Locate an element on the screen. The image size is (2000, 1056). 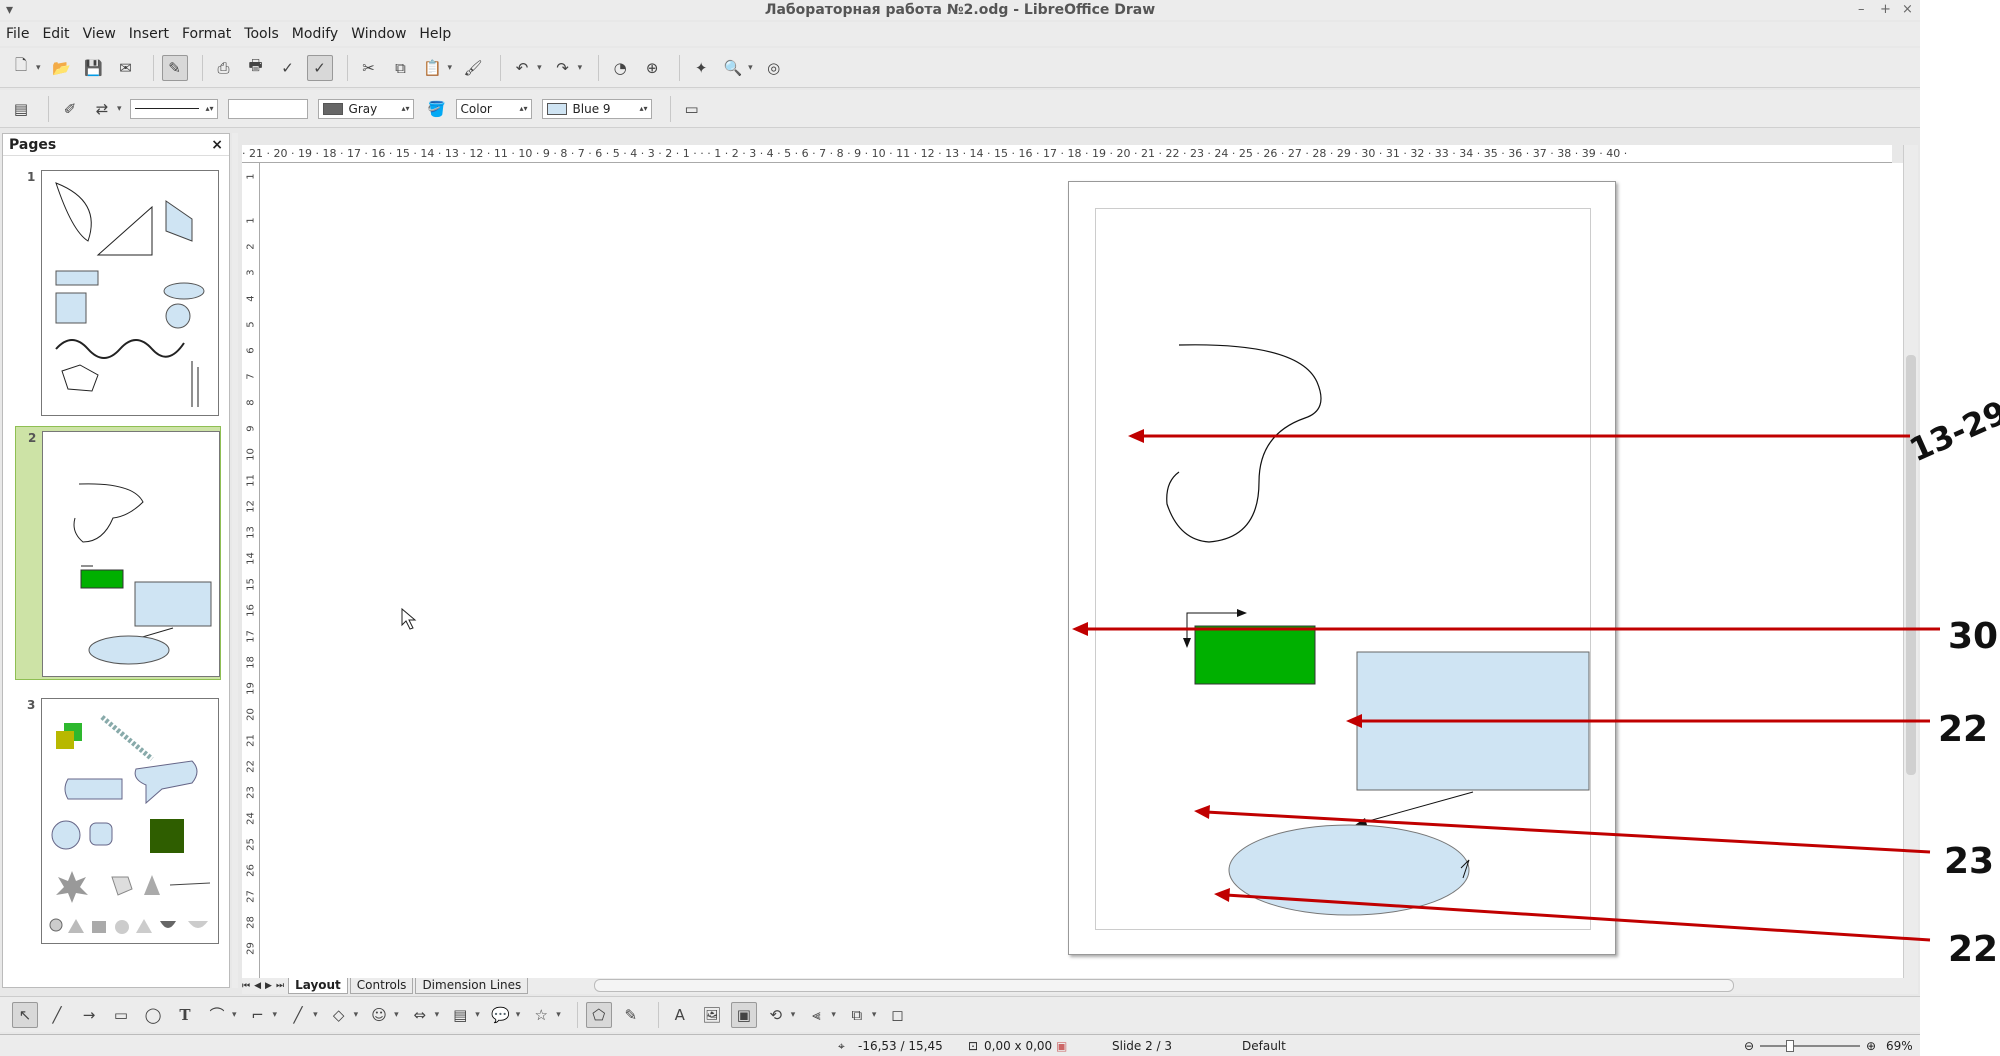
tab-controls: Controls is located at coordinates (381, 986).